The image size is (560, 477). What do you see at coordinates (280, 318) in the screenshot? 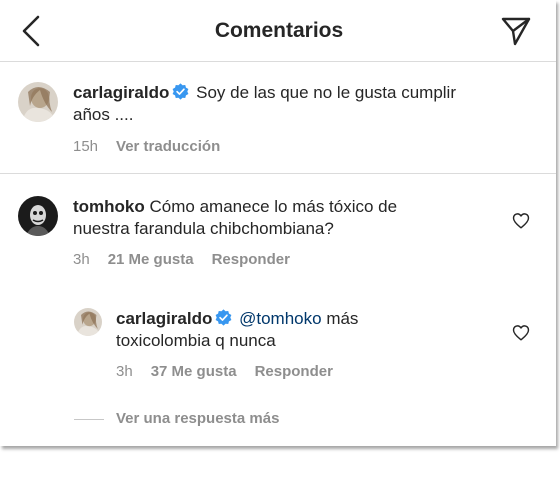
I see `mention-link: @tomhoko` at bounding box center [280, 318].